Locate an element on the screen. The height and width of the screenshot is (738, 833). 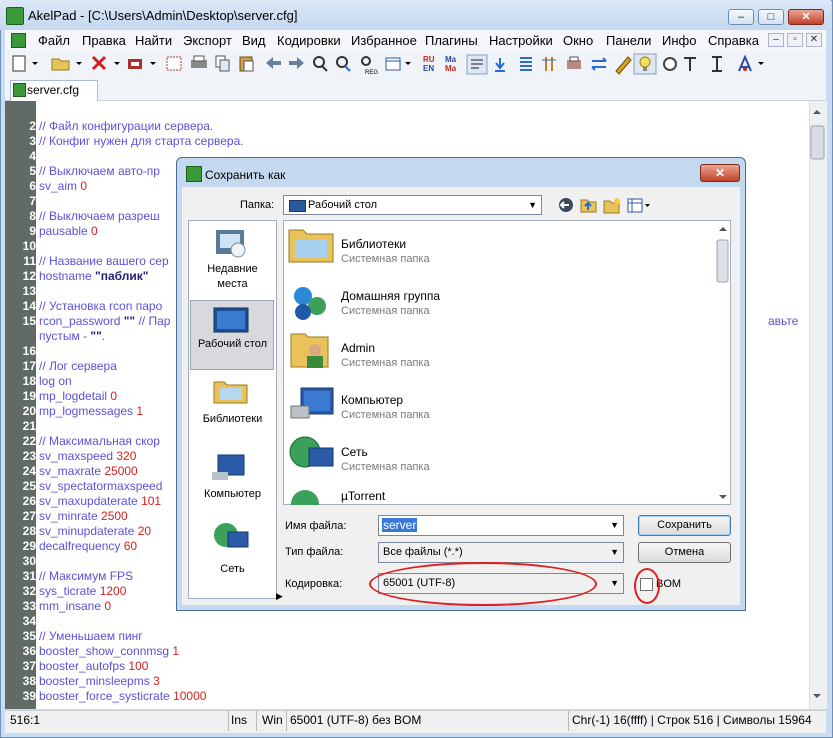
paste-icon is located at coordinates (246, 64).